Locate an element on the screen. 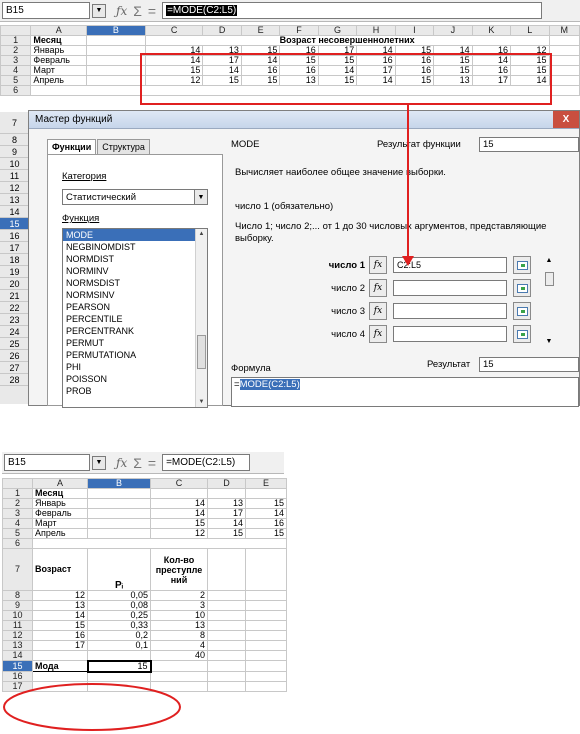 The height and width of the screenshot is (734, 580). cell: Февраль is located at coordinates (60, 513).